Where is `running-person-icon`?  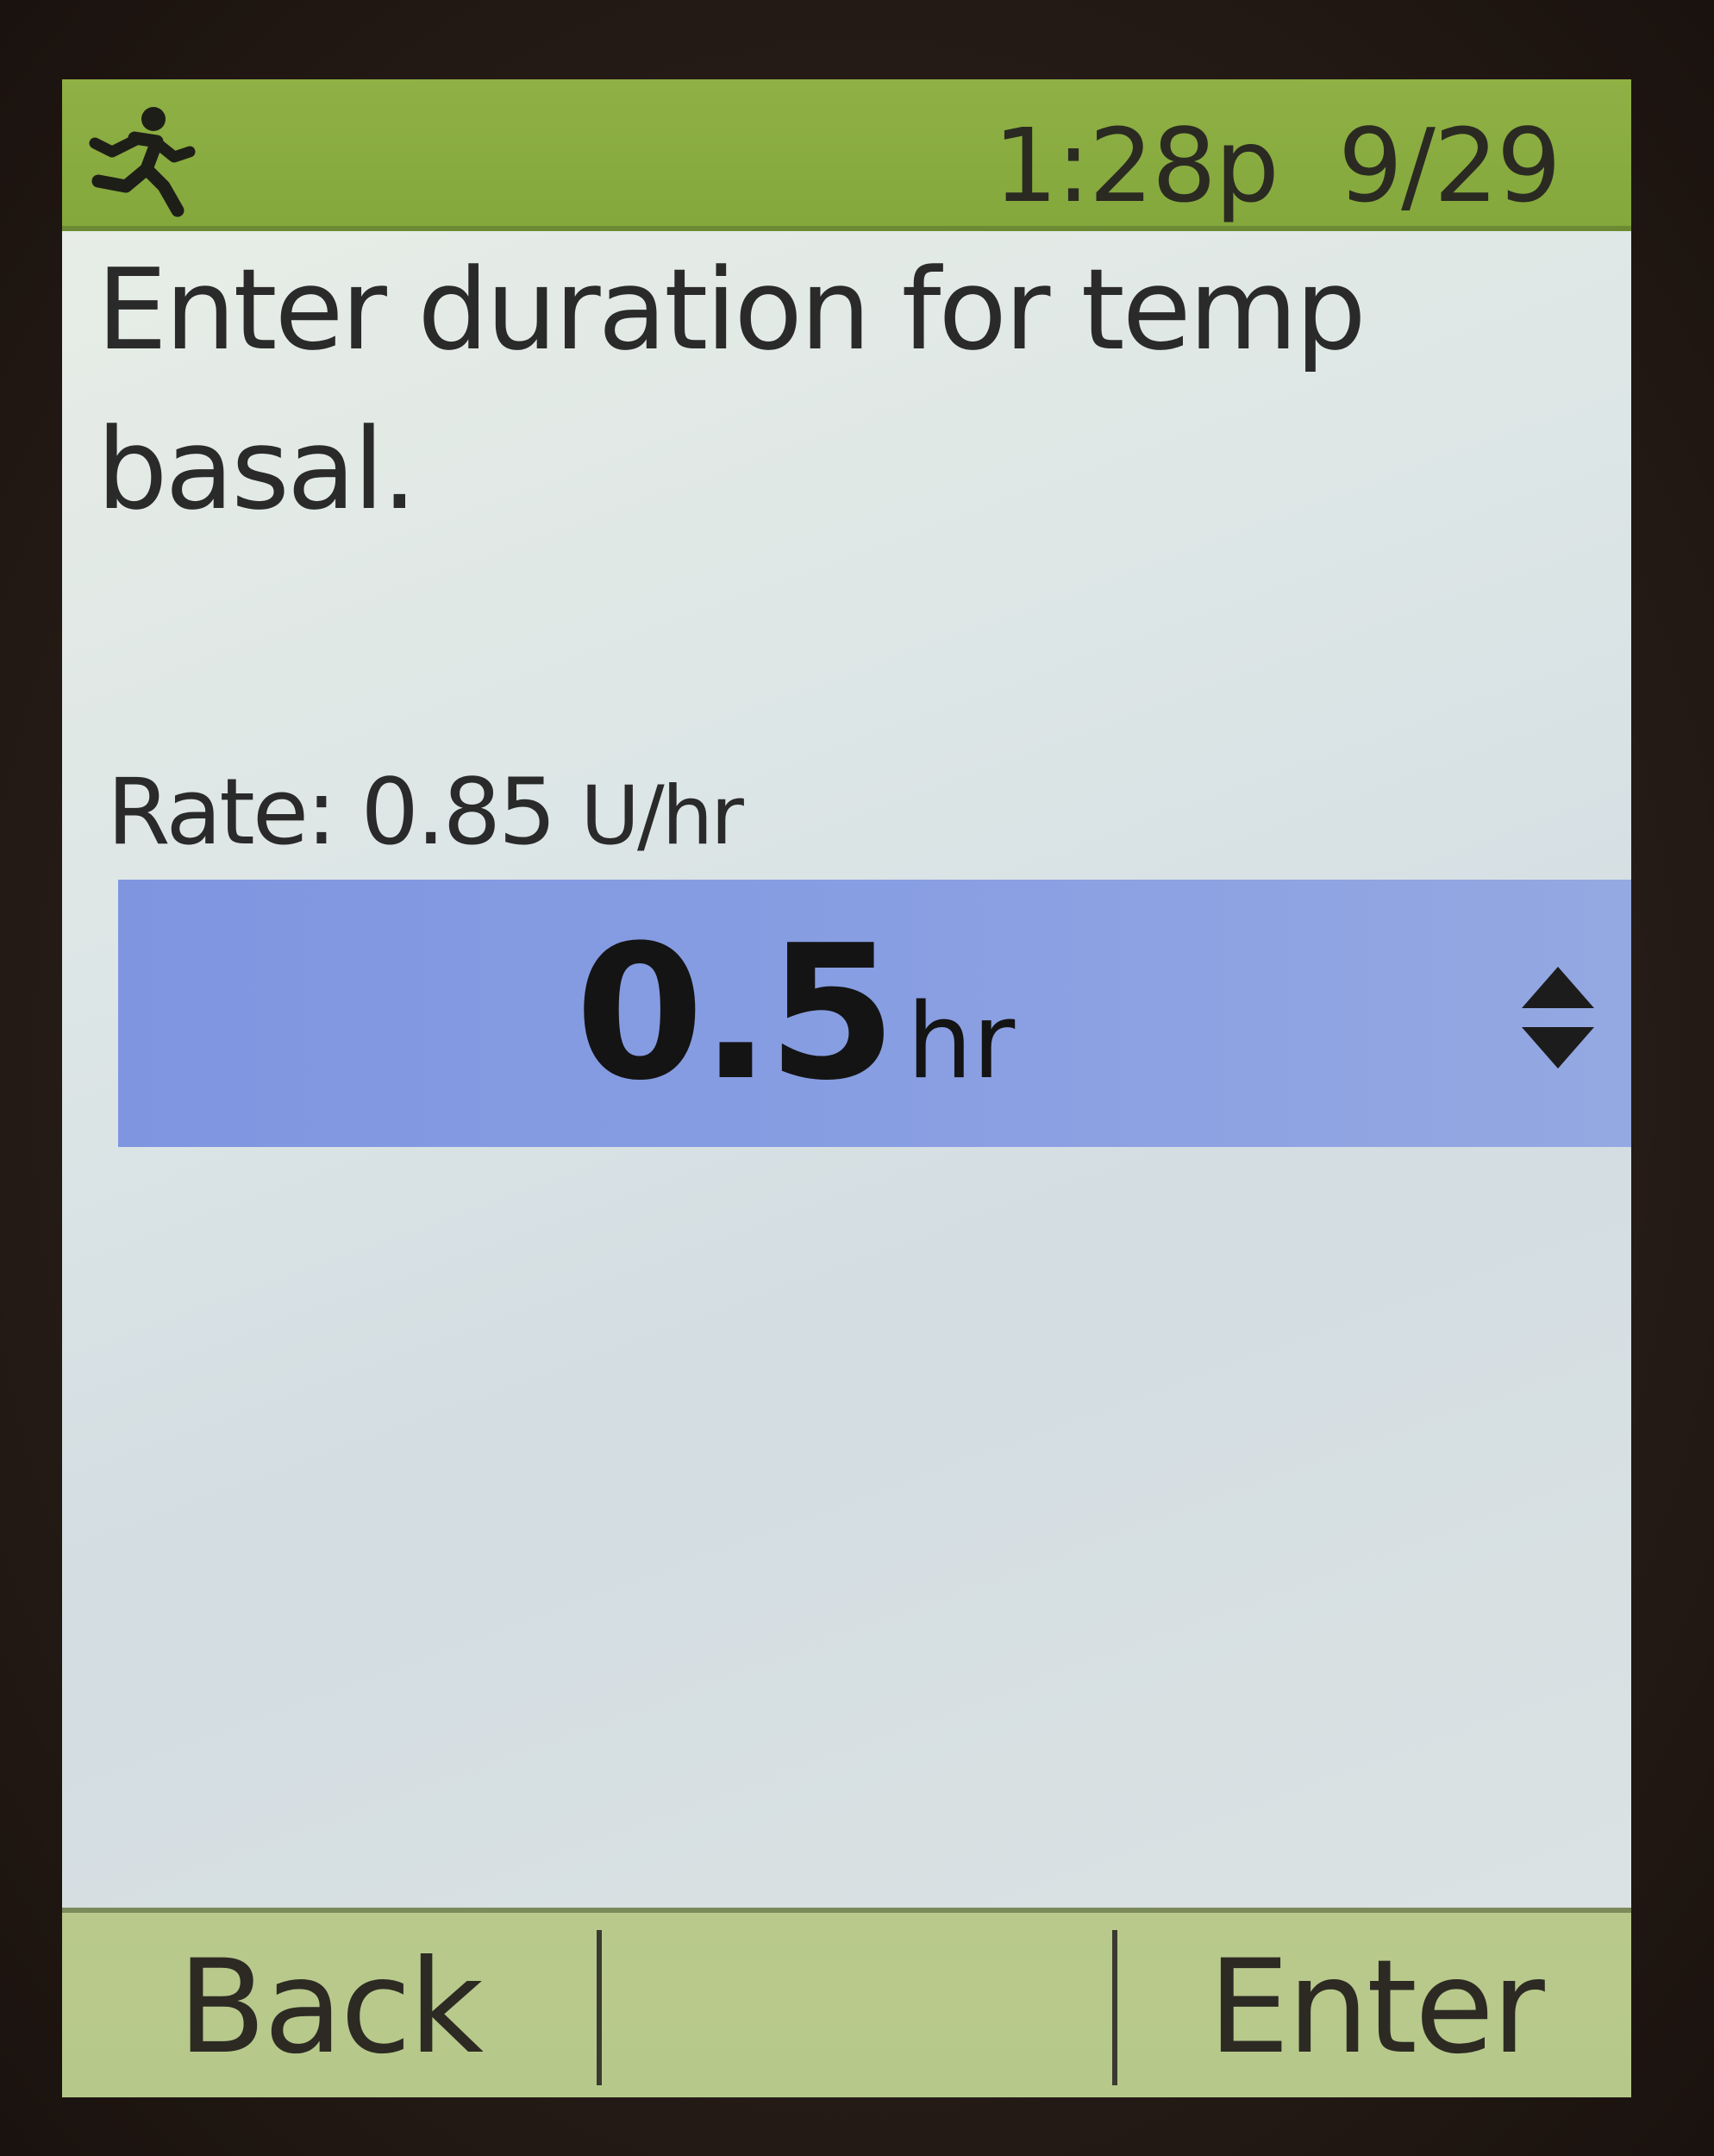 running-person-icon is located at coordinates (142, 162).